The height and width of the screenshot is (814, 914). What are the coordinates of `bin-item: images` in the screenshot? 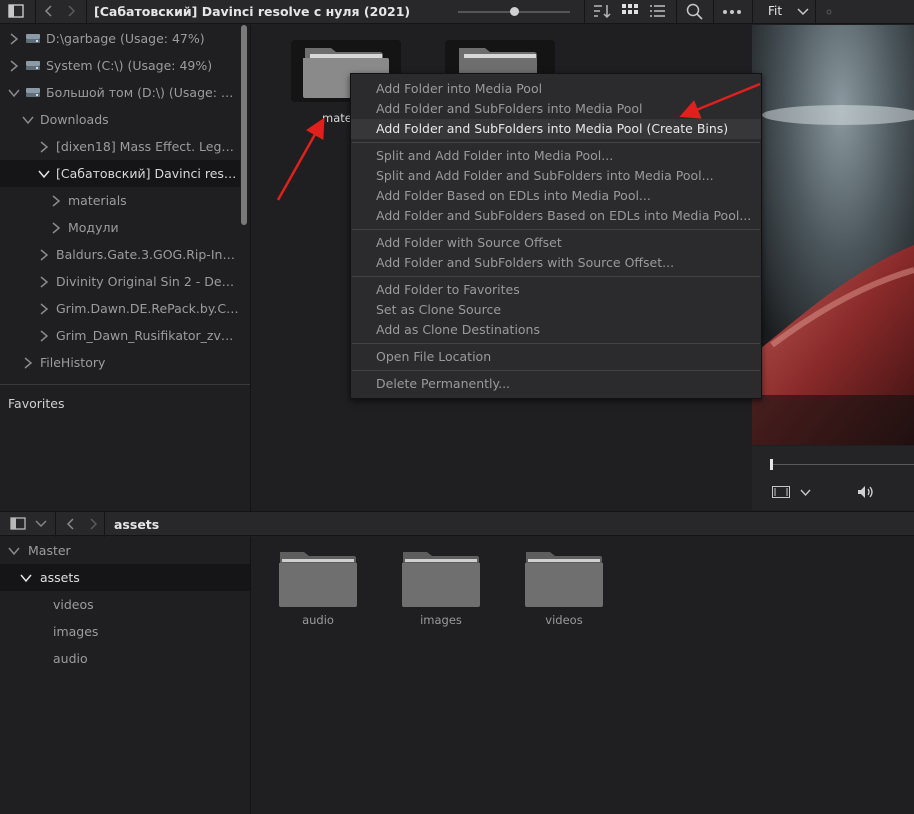 It's located at (125, 631).